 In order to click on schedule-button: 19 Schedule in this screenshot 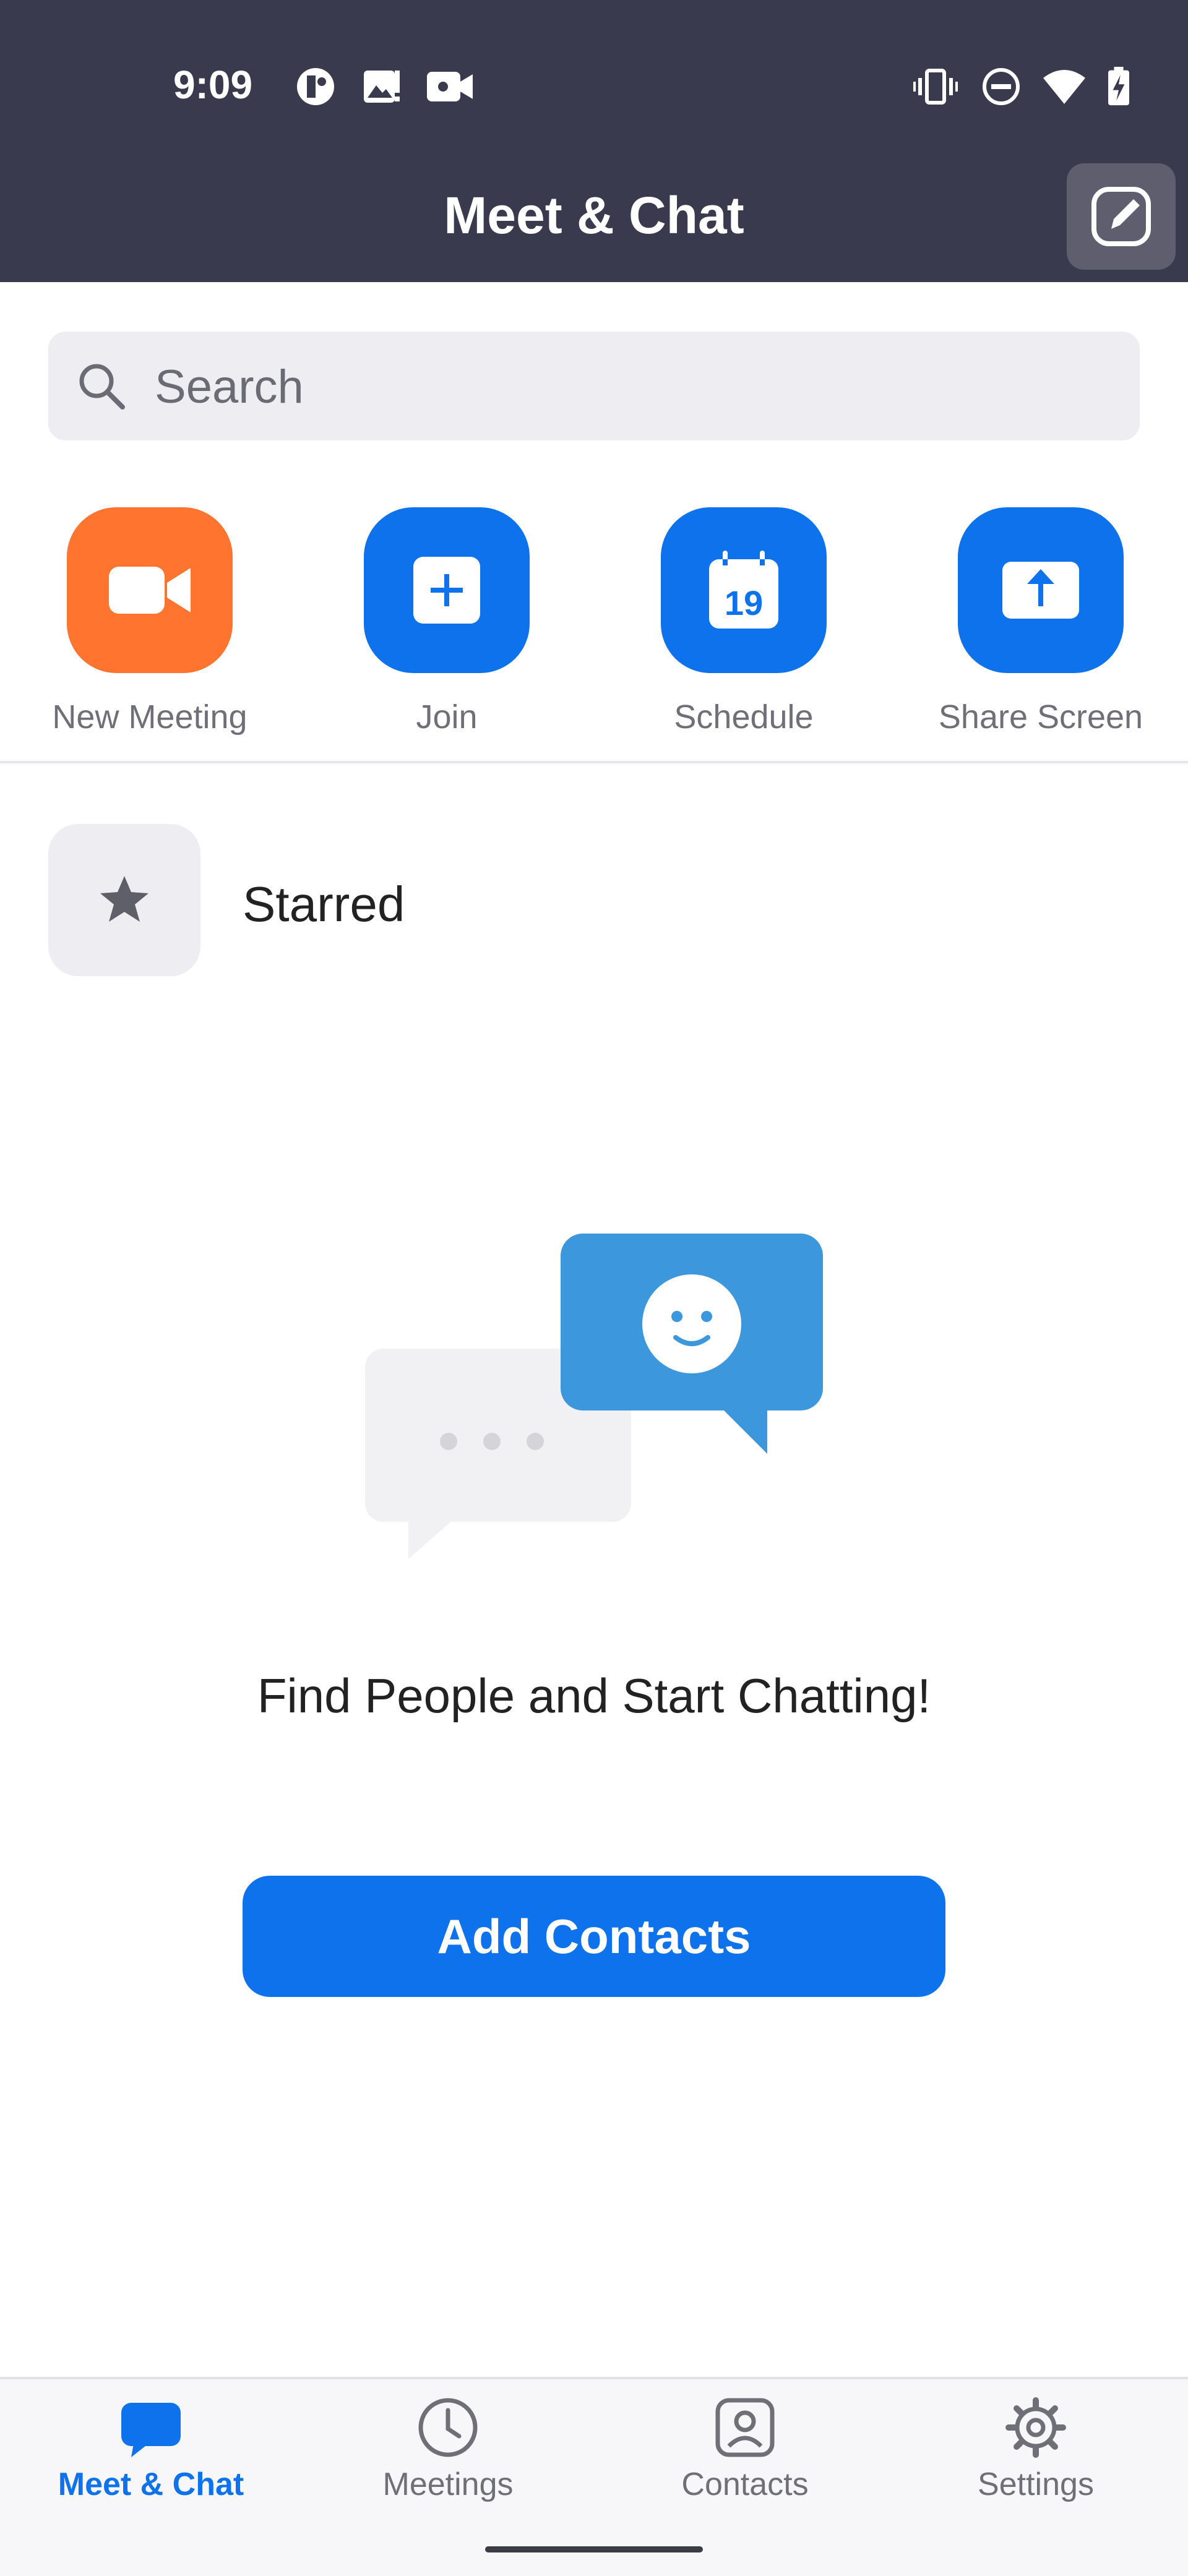, I will do `click(726, 624)`.